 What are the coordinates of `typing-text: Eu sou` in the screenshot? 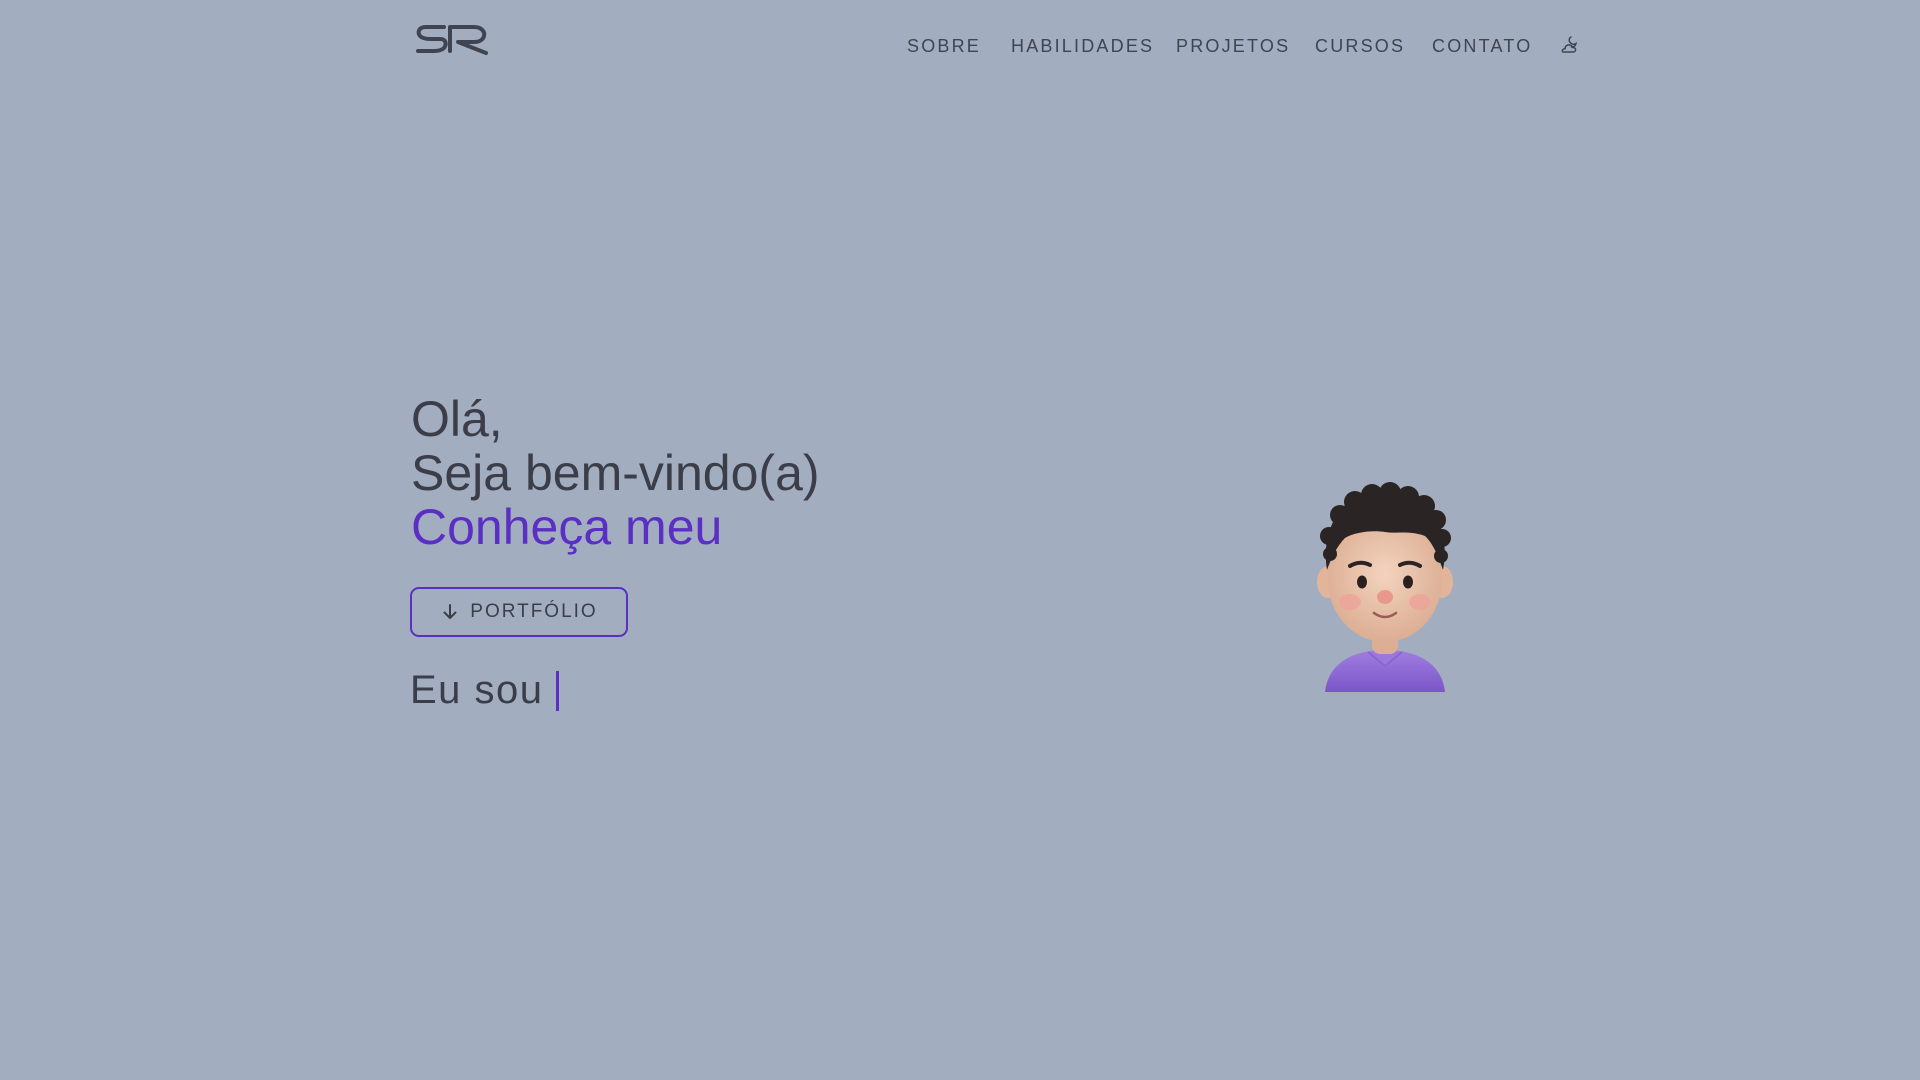 It's located at (484, 690).